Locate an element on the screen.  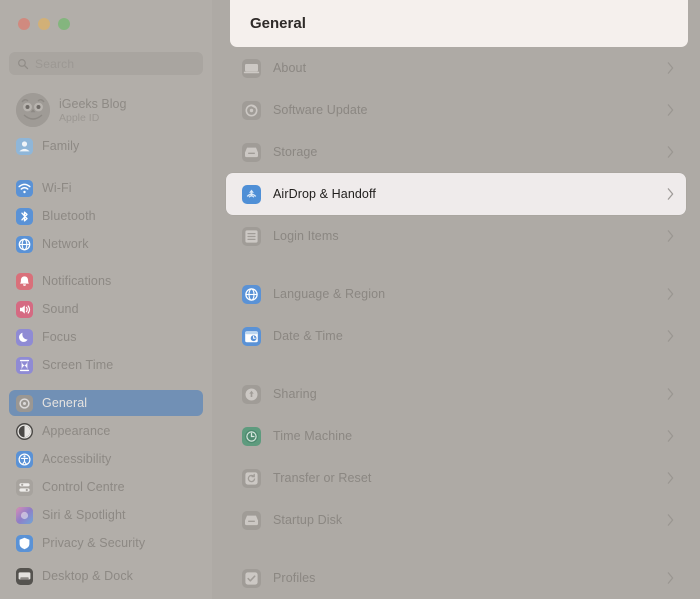
settings-row-startup-disk: Startup Disk is located at coordinates (456, 520).